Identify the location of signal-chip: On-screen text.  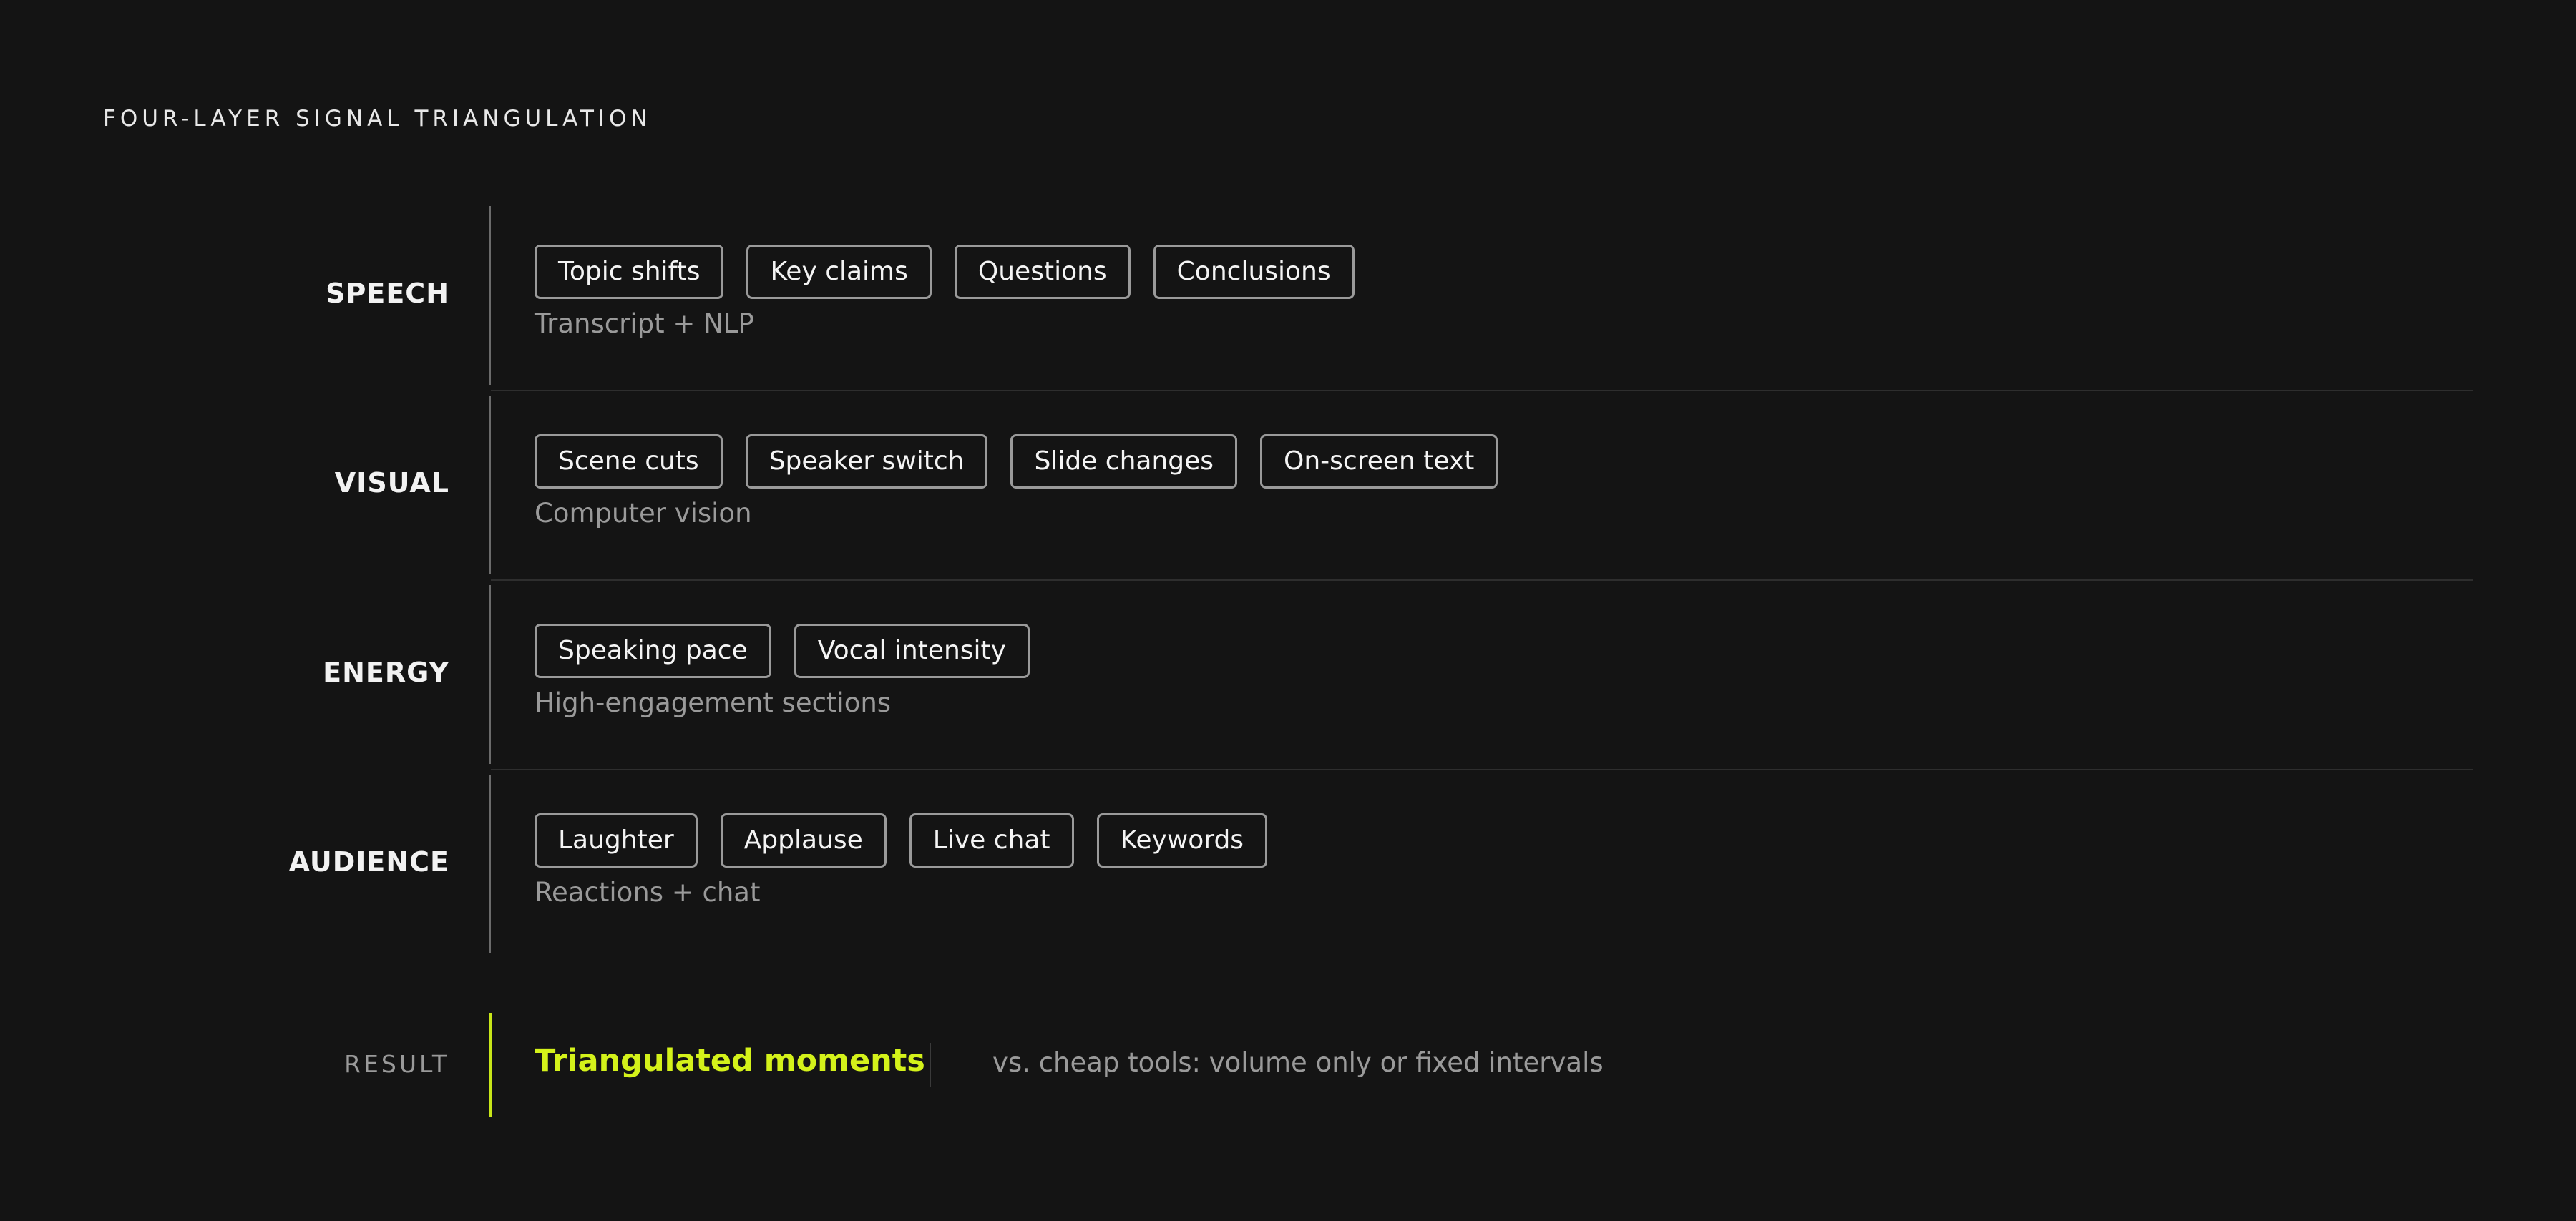
(1379, 461).